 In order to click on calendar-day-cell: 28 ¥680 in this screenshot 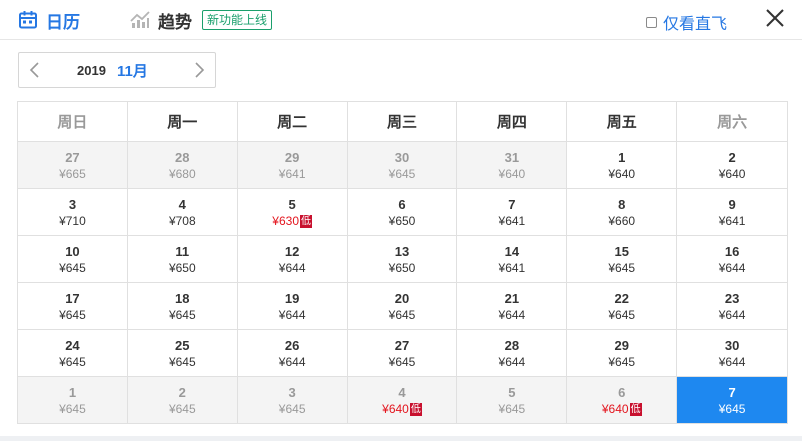, I will do `click(182, 165)`.